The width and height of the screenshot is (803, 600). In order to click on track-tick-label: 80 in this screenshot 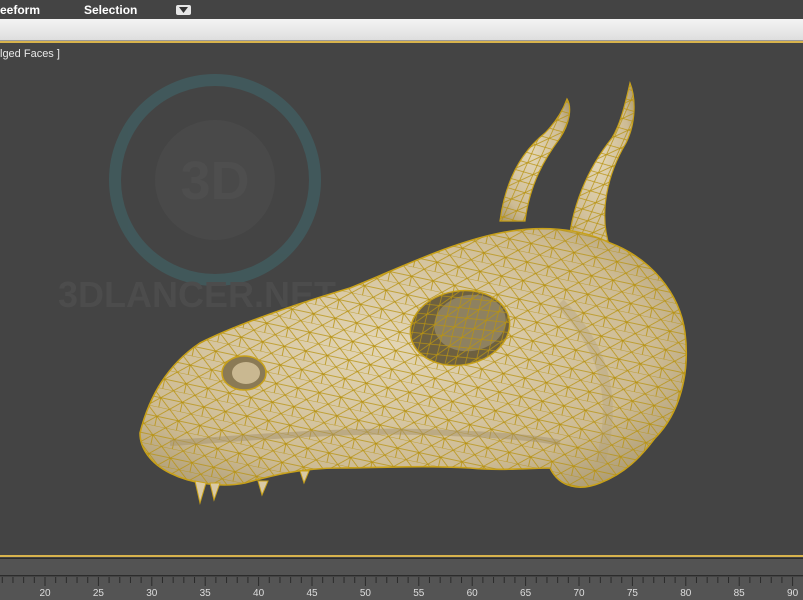, I will do `click(686, 593)`.